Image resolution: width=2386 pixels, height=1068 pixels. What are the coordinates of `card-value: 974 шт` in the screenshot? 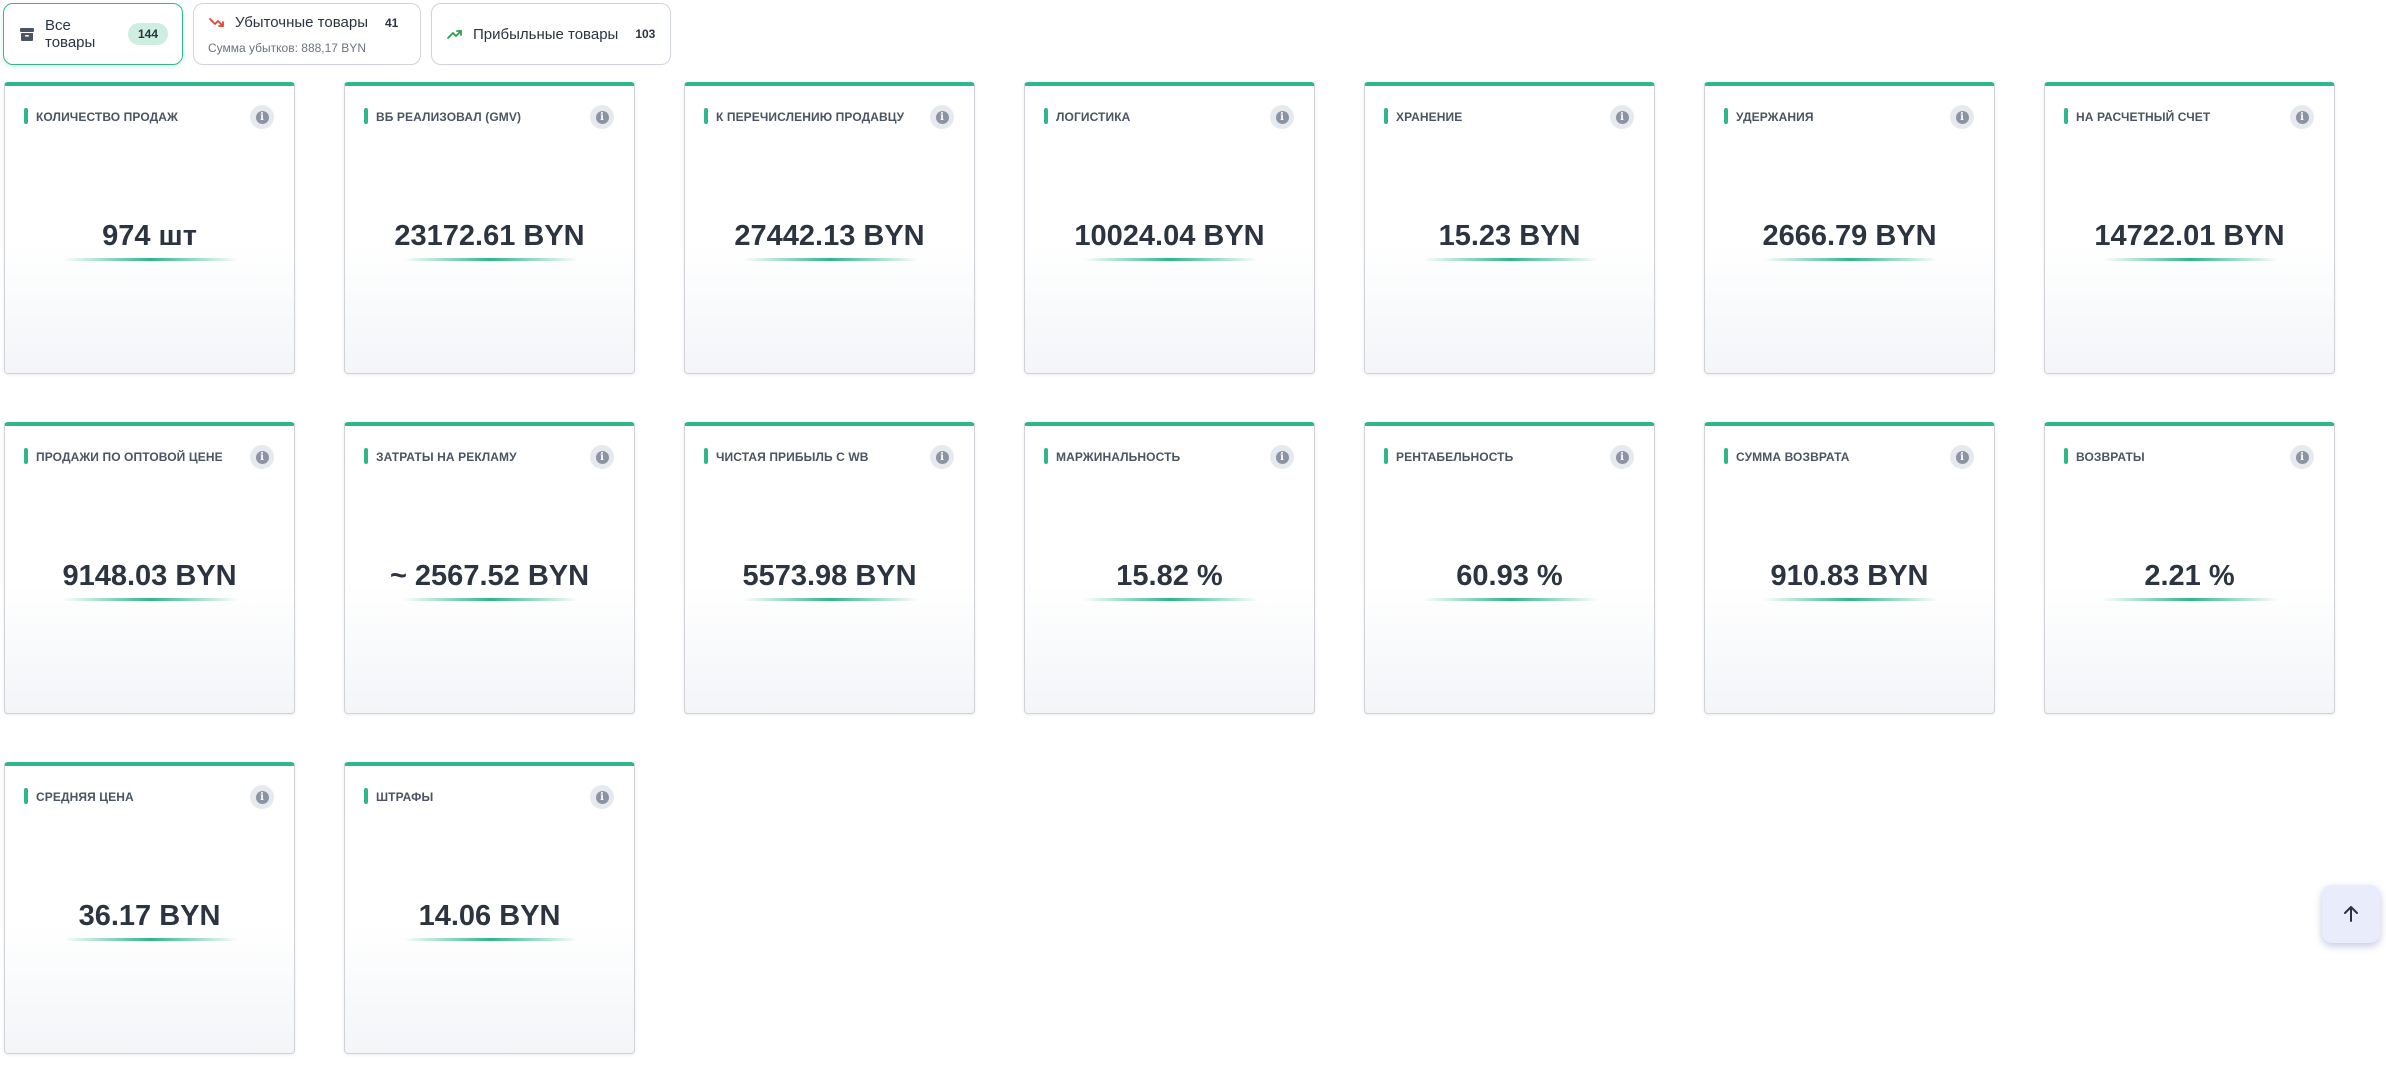 It's located at (149, 236).